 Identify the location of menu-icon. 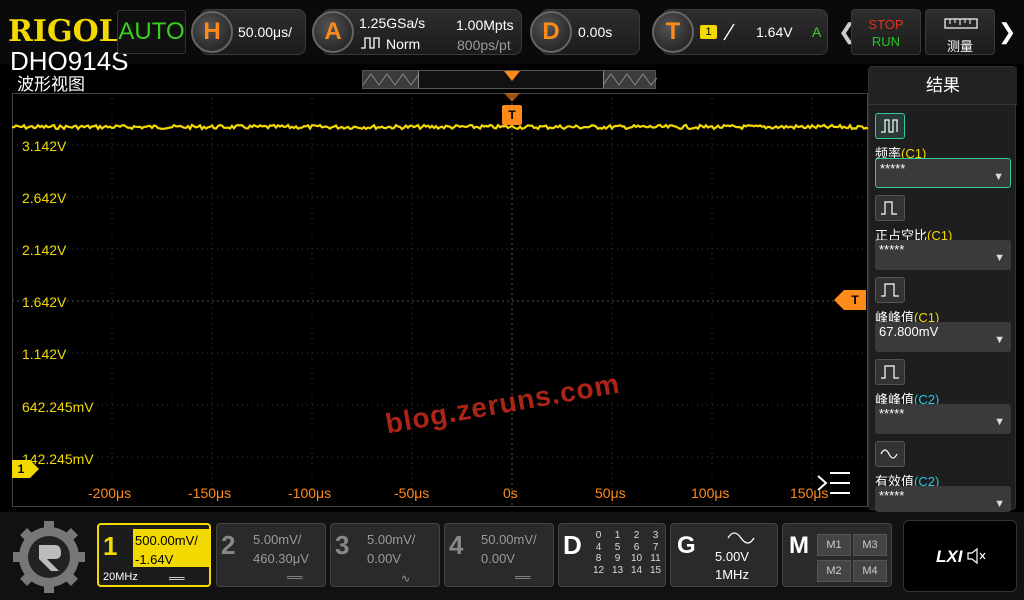
(834, 485).